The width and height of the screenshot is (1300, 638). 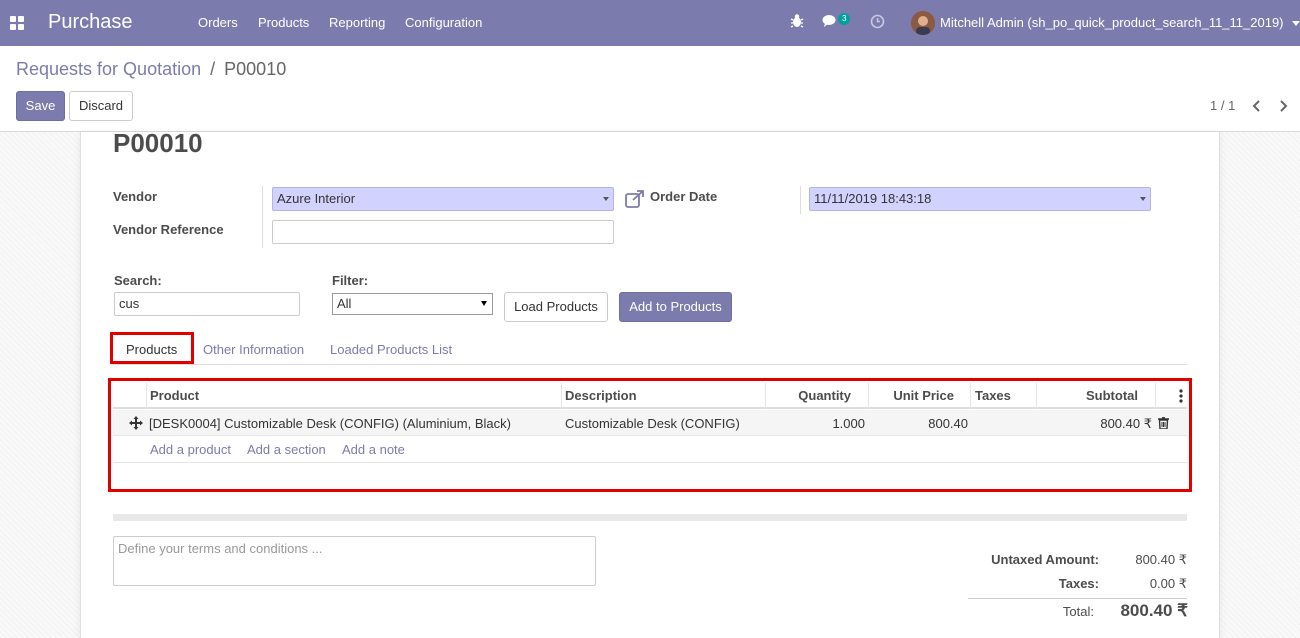 I want to click on untaxed-amount-value: 800.40 ₹, so click(x=1161, y=559).